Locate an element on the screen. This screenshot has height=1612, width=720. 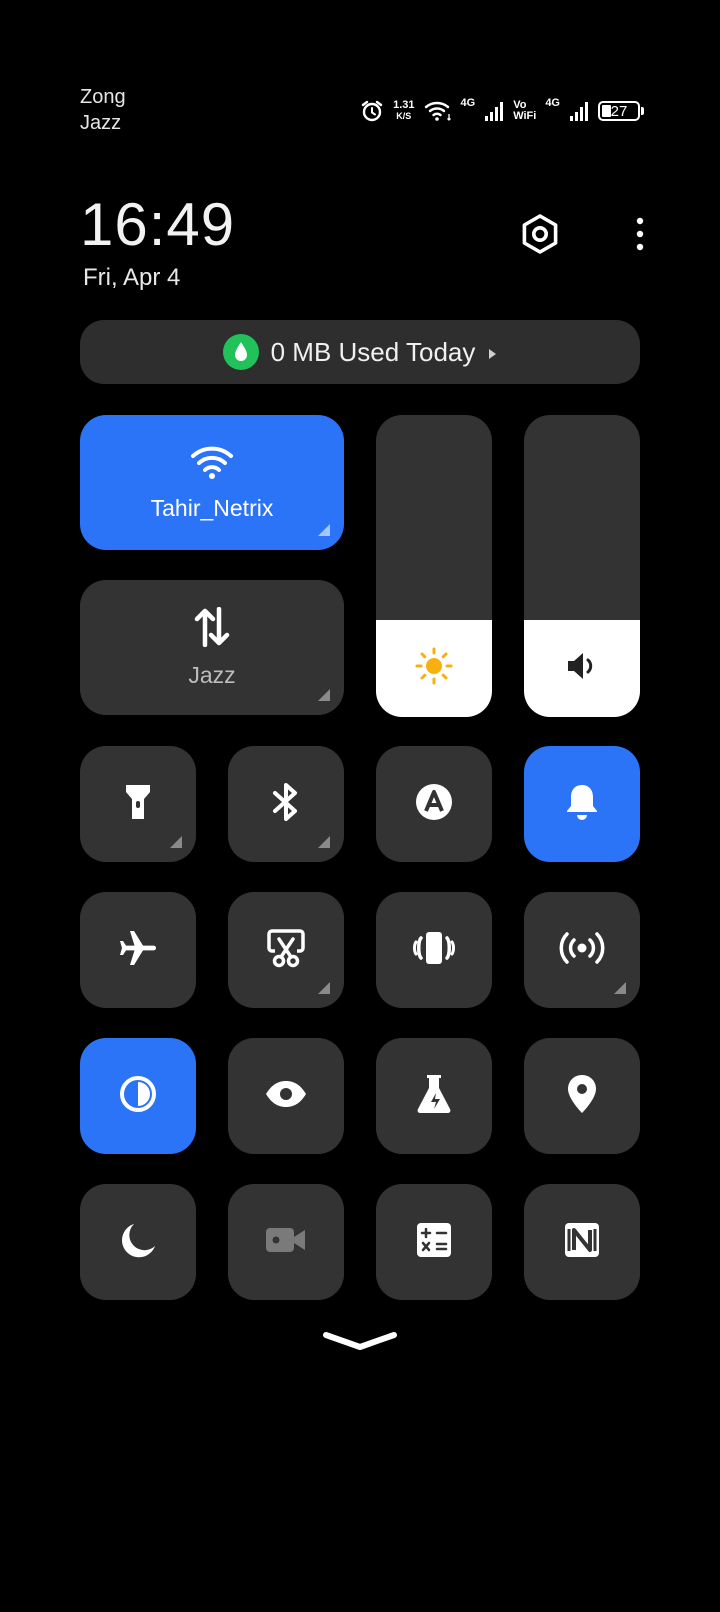
vibrate-toggle is located at coordinates (434, 950).